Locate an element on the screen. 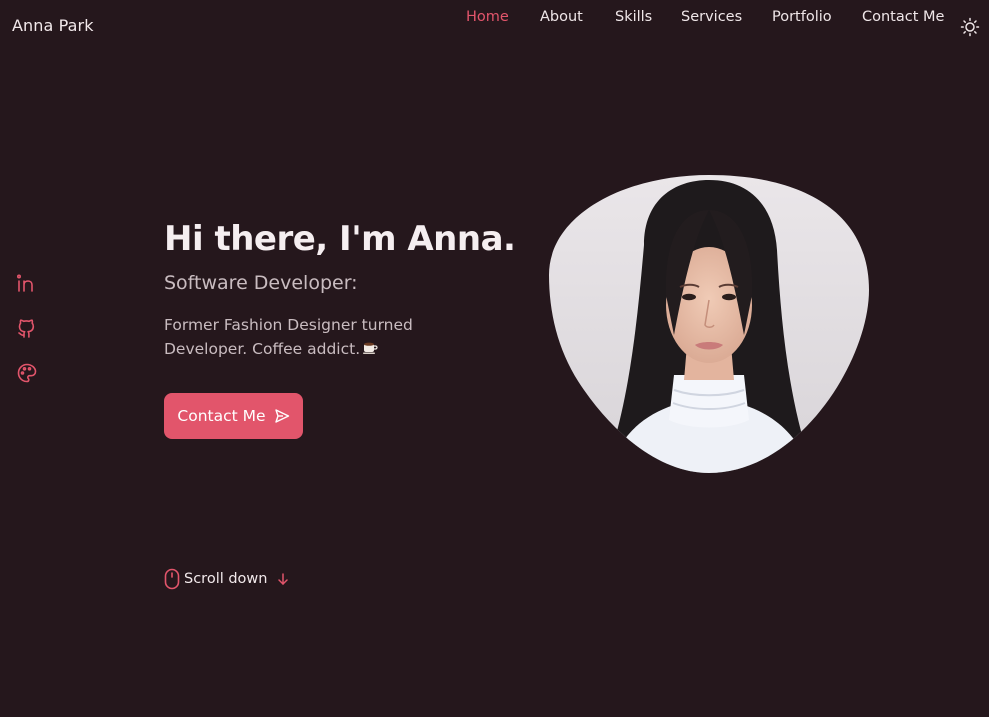 The image size is (989, 717). linkedin-icon is located at coordinates (27, 283).